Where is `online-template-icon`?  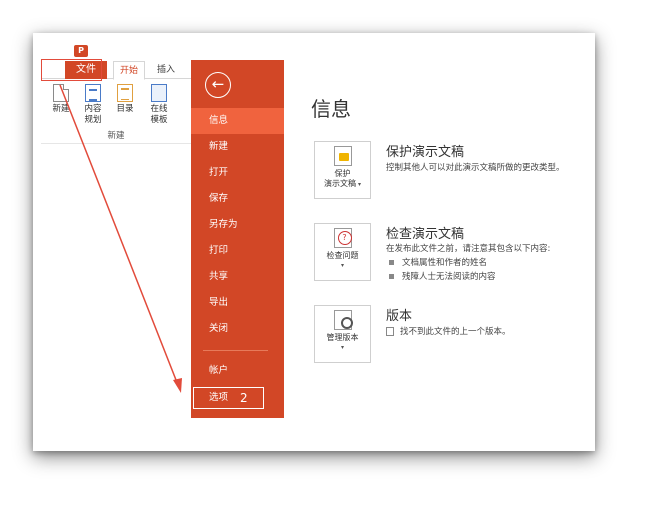
online-template-icon is located at coordinates (159, 93).